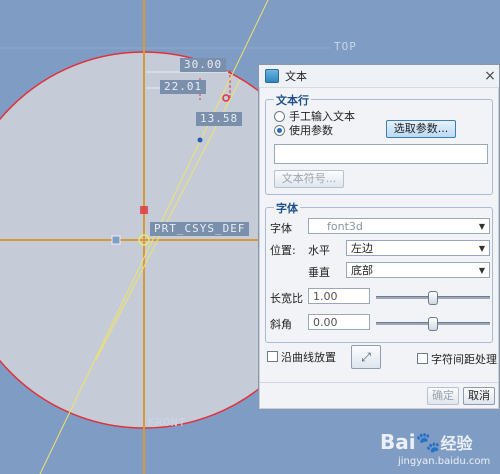 The width and height of the screenshot is (500, 474). I want to click on flip-curve-button: ⤢, so click(366, 357).